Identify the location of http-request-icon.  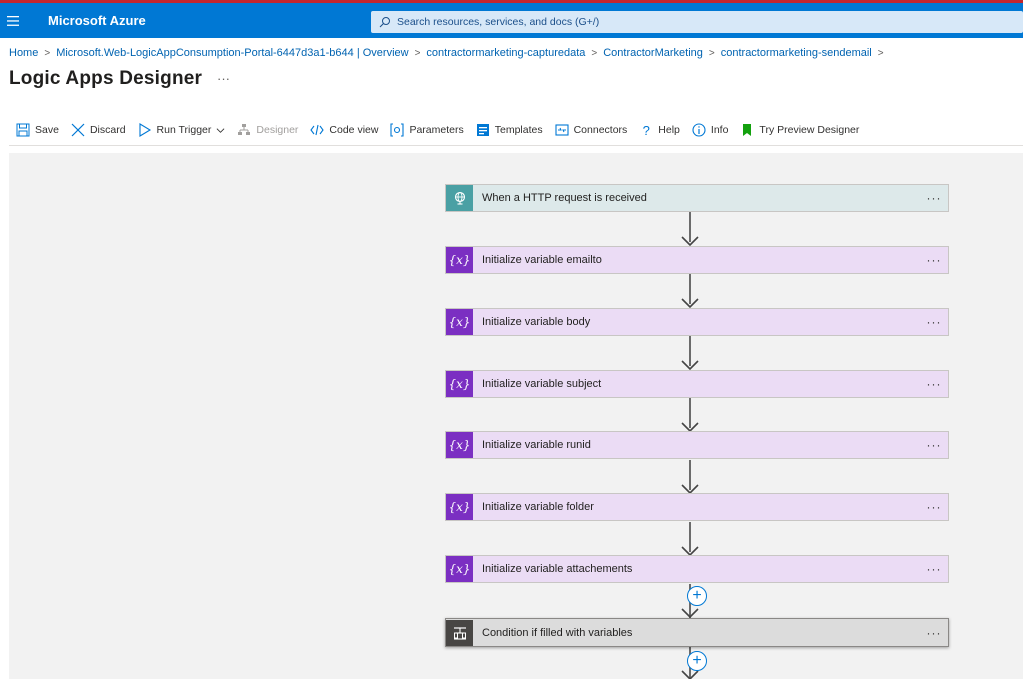
(459, 198).